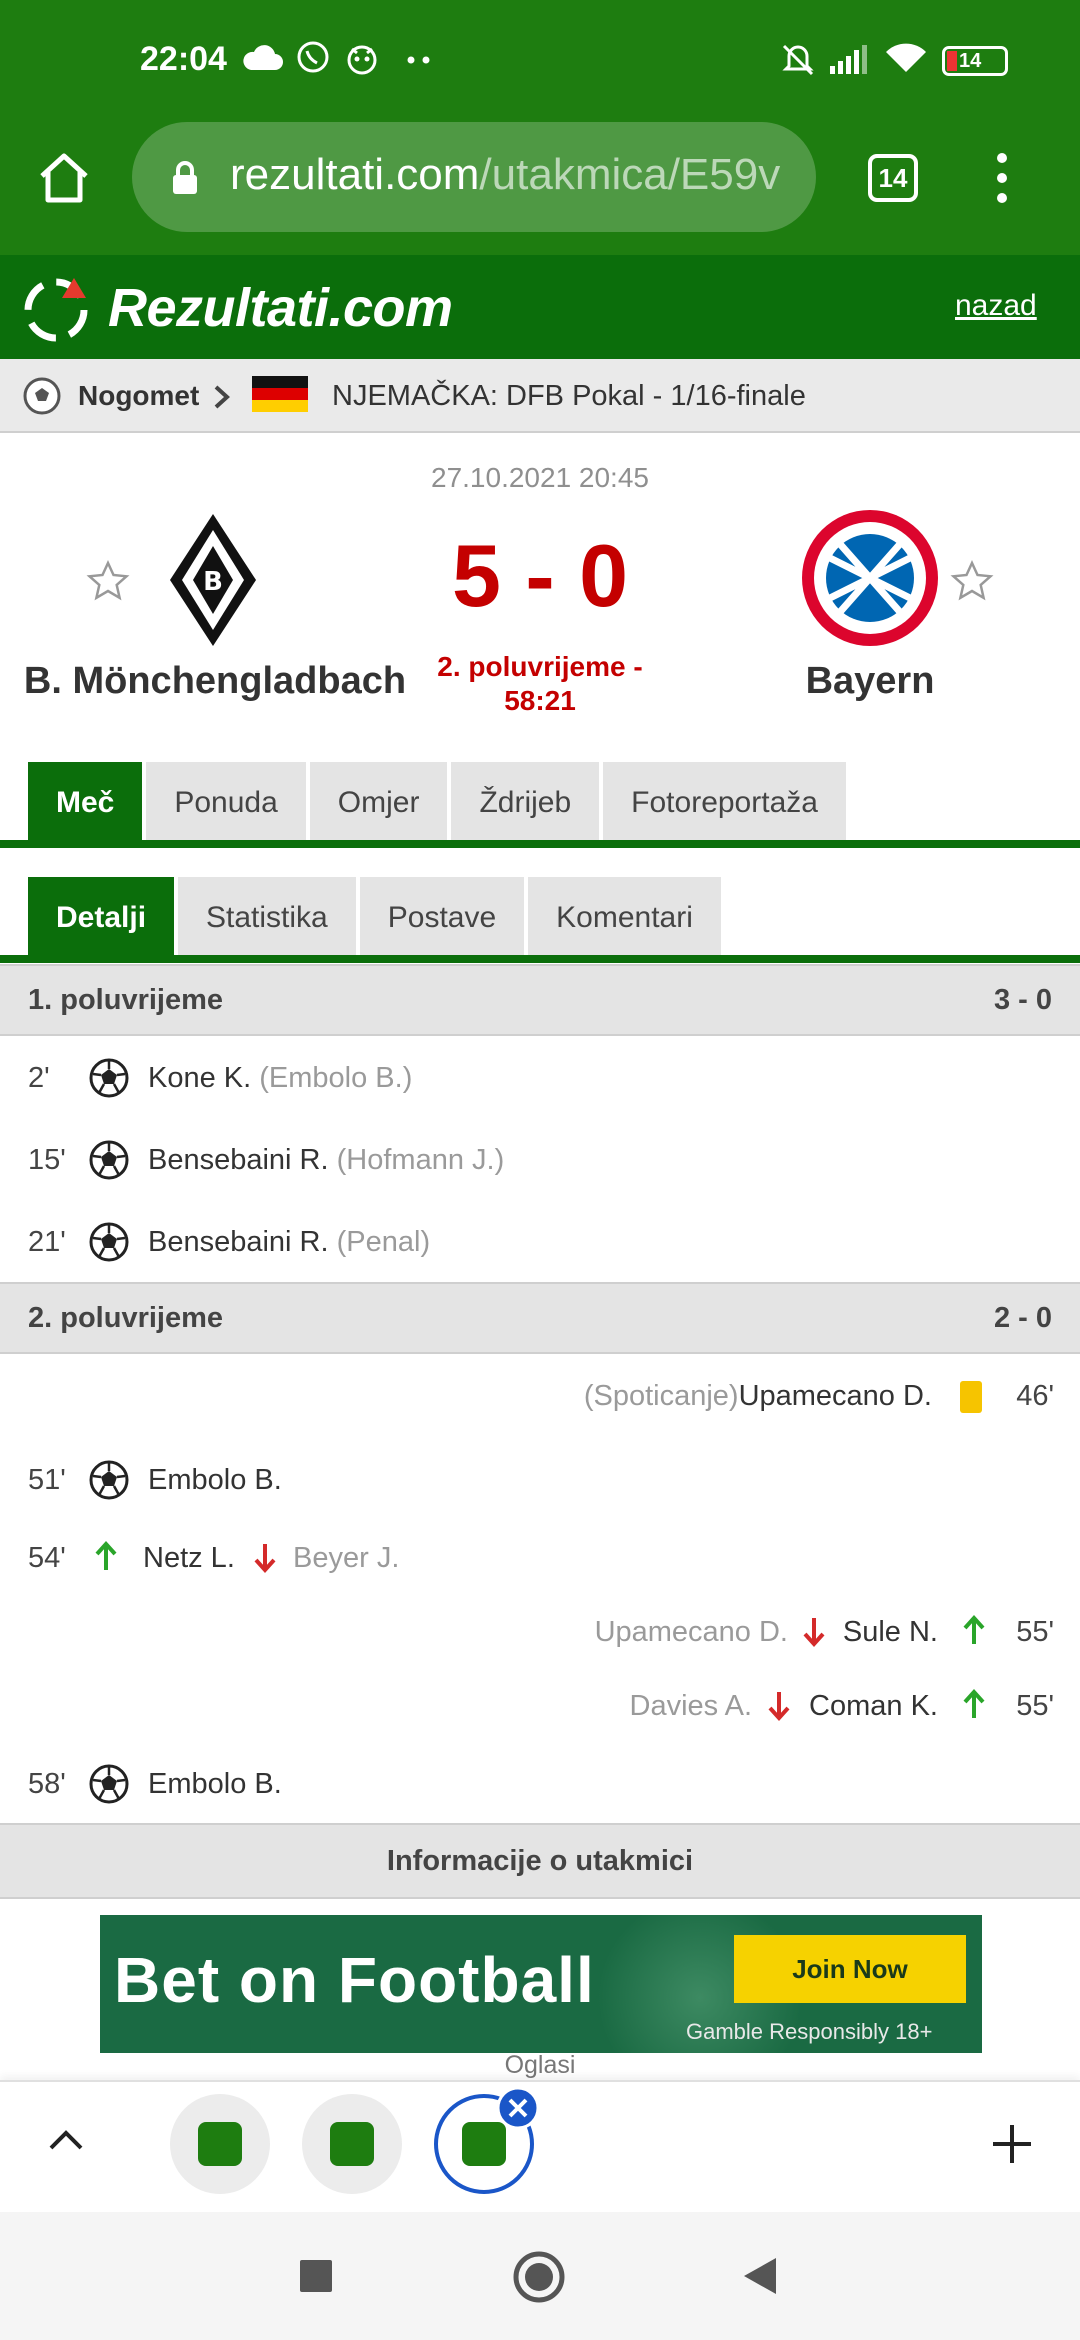 Image resolution: width=1080 pixels, height=2340 pixels. Describe the element at coordinates (101, 918) in the screenshot. I see `tab-detalji: Detalji` at that location.